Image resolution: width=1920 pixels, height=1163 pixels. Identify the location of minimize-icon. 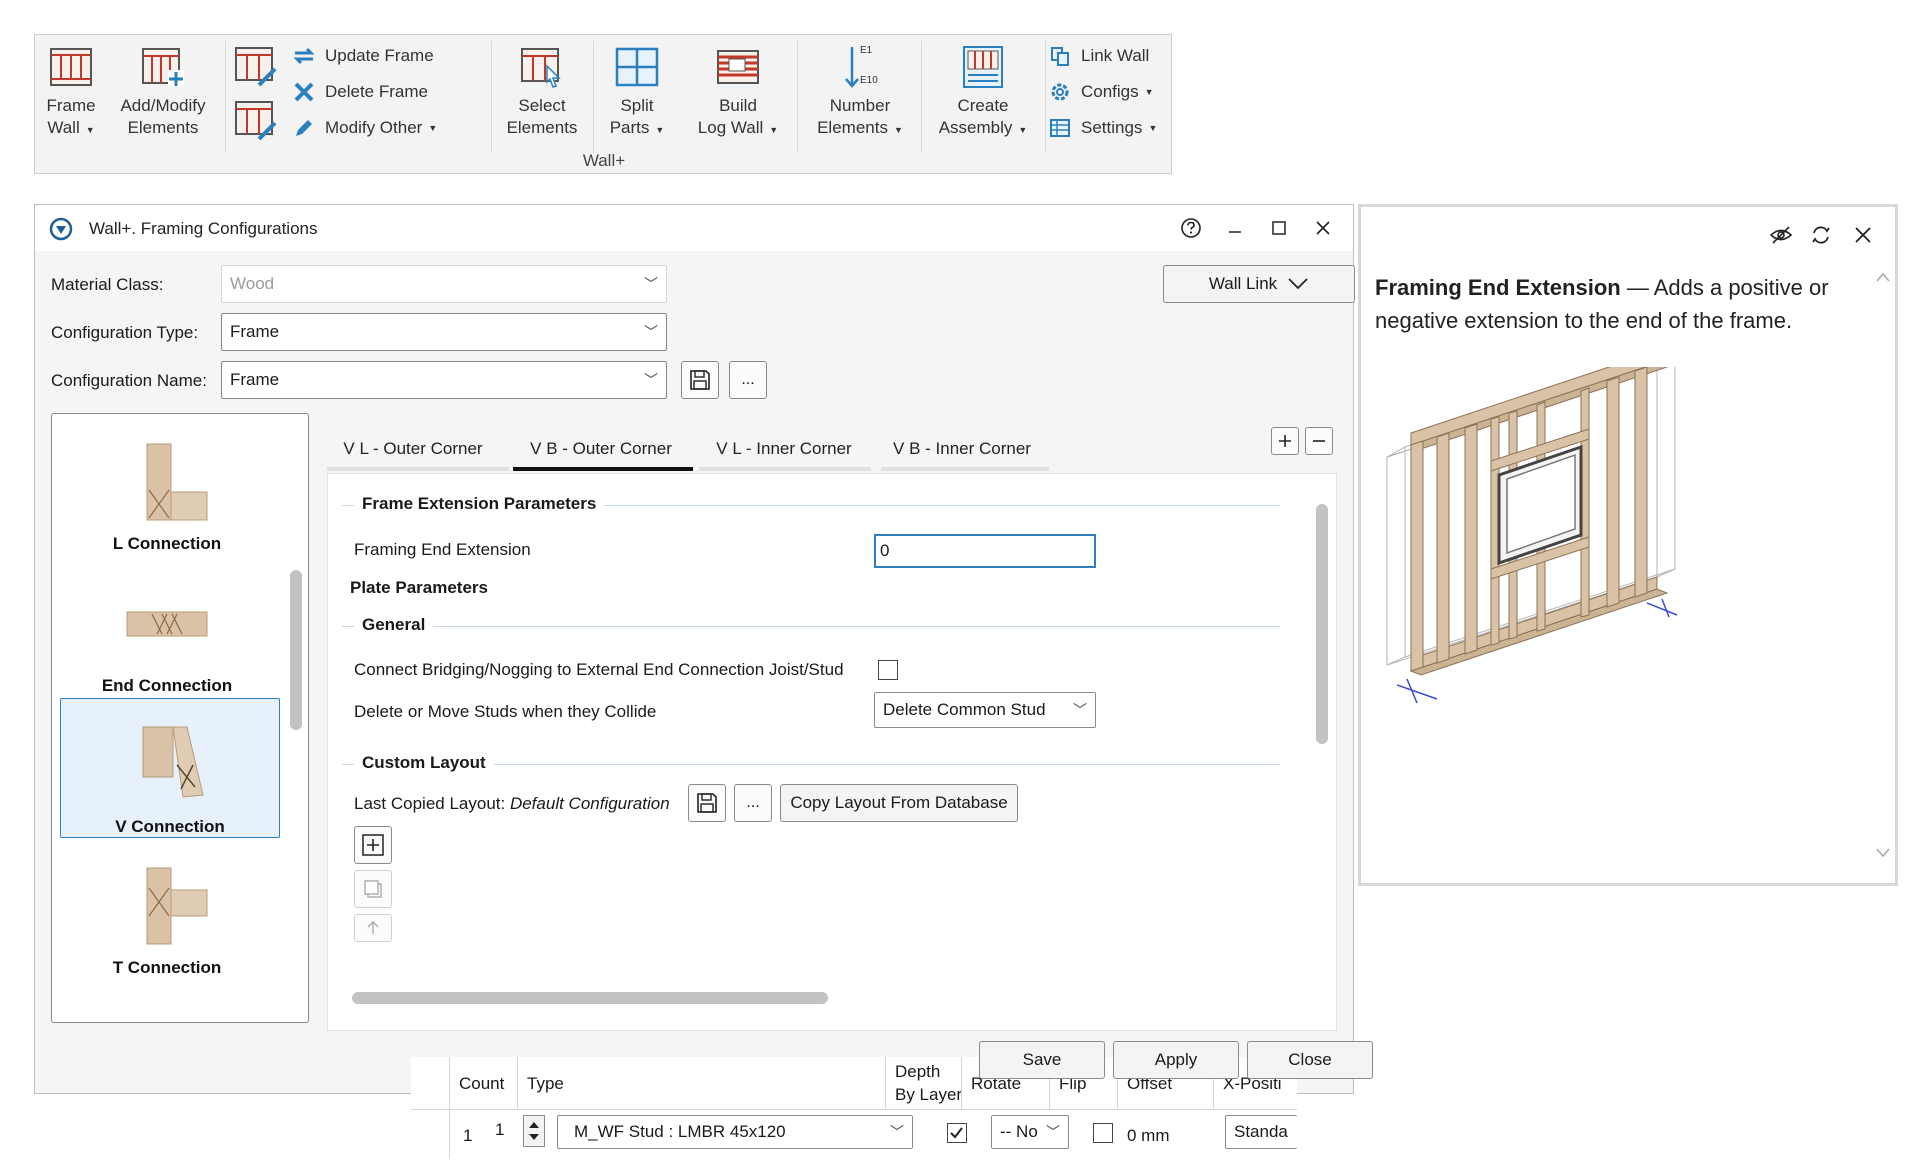
(1235, 232).